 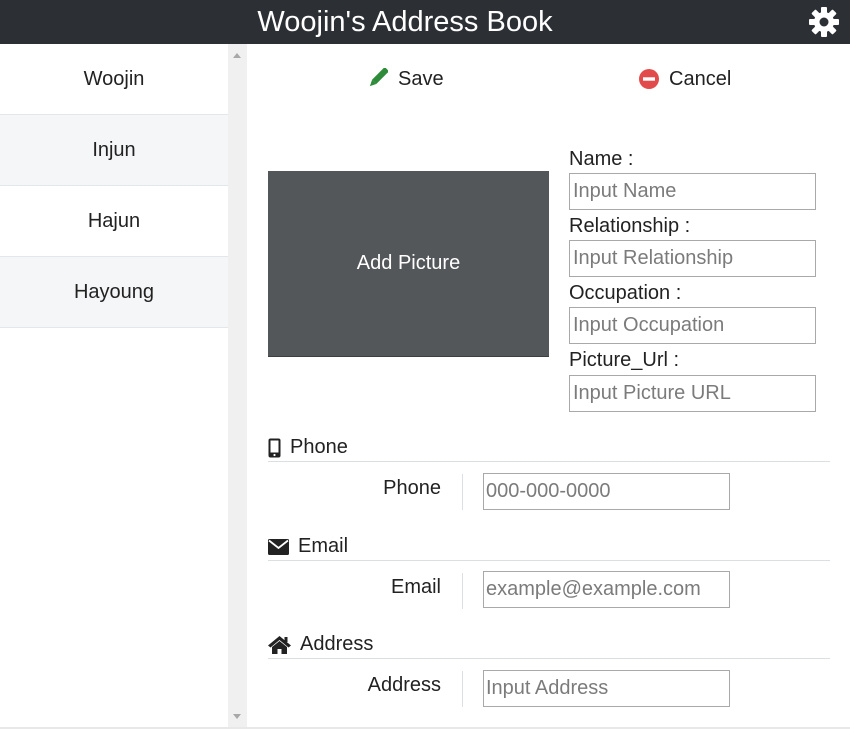 What do you see at coordinates (692, 191) in the screenshot?
I see `name-field` at bounding box center [692, 191].